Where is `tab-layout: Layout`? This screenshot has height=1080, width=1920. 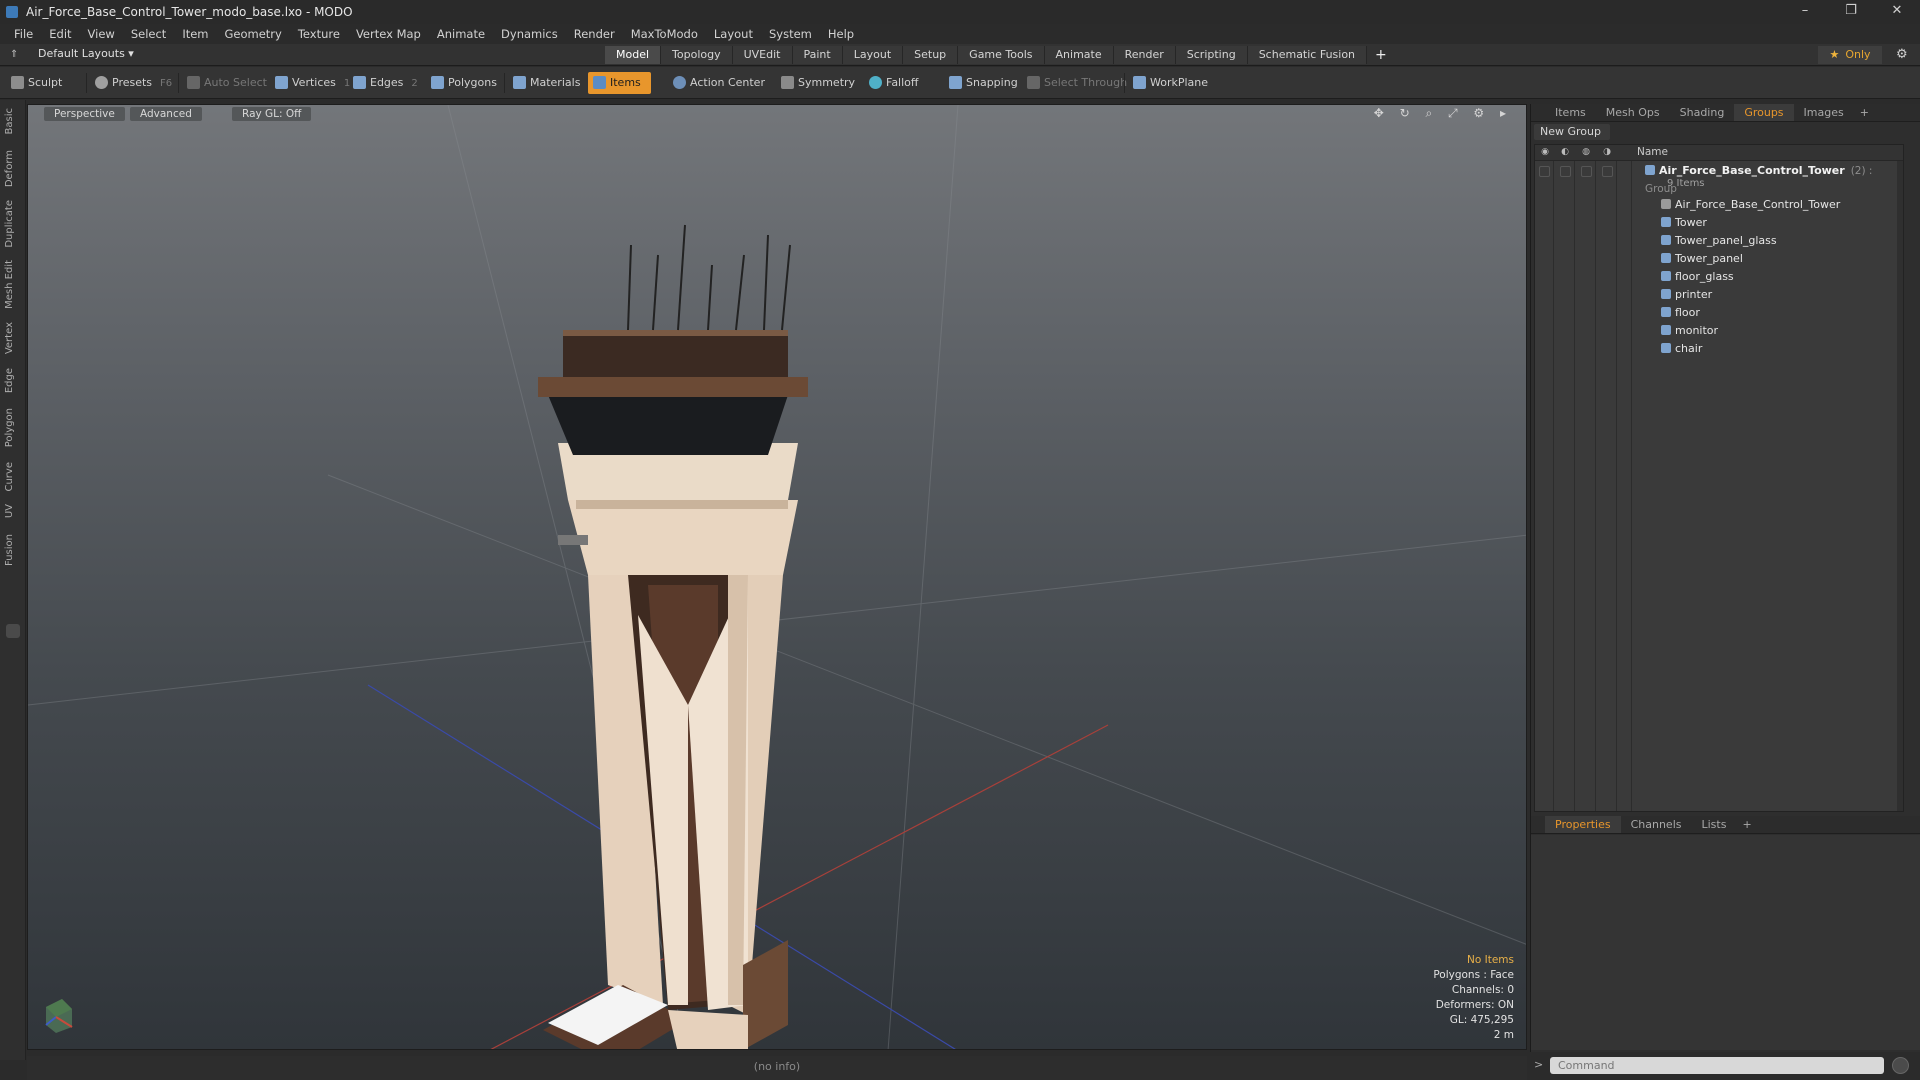
tab-layout: Layout is located at coordinates (873, 55).